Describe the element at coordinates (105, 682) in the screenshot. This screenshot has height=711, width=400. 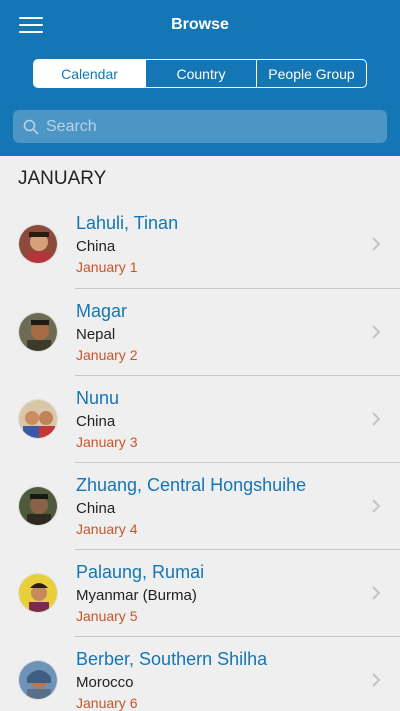
I see `people-group-country: Morocco` at that location.